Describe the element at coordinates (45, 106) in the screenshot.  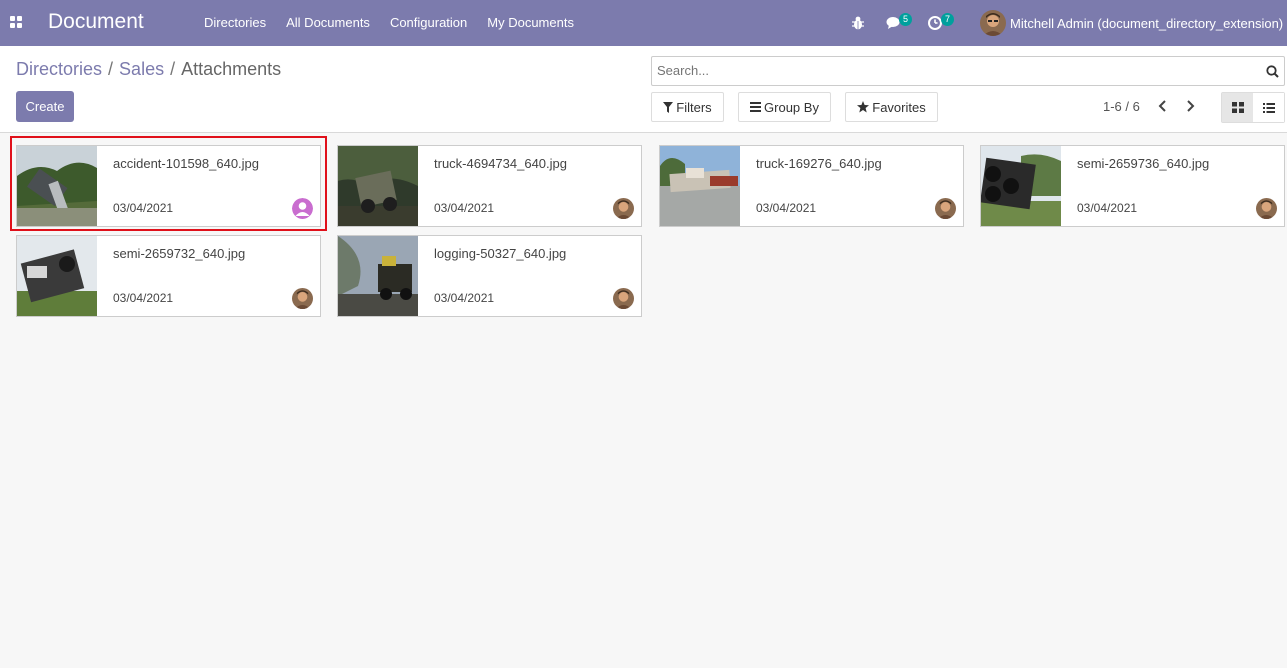
I see `create-button: Create` at that location.